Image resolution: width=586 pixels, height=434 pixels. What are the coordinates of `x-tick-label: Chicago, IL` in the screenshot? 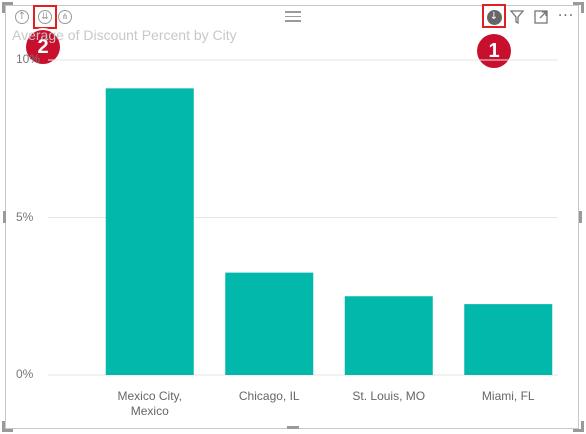 It's located at (269, 396).